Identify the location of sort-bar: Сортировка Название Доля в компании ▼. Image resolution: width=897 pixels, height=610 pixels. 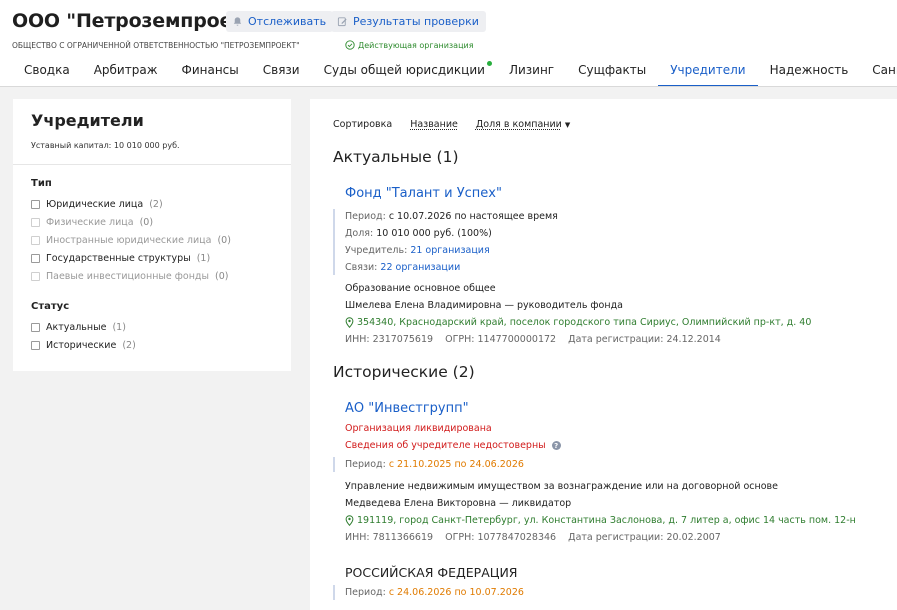
(451, 124).